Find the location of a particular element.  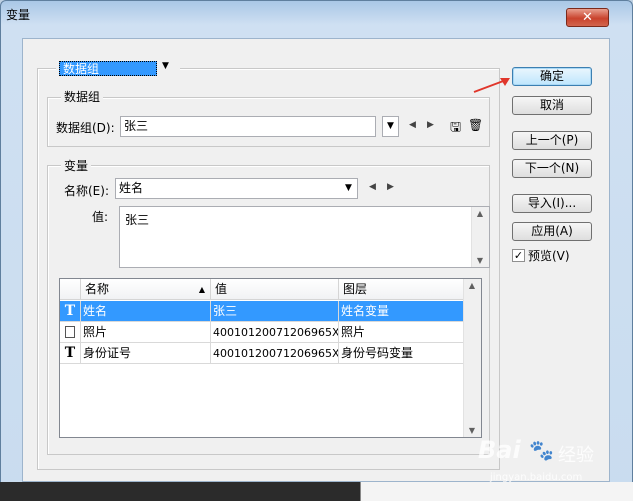

row-value: 张三 is located at coordinates (275, 311).